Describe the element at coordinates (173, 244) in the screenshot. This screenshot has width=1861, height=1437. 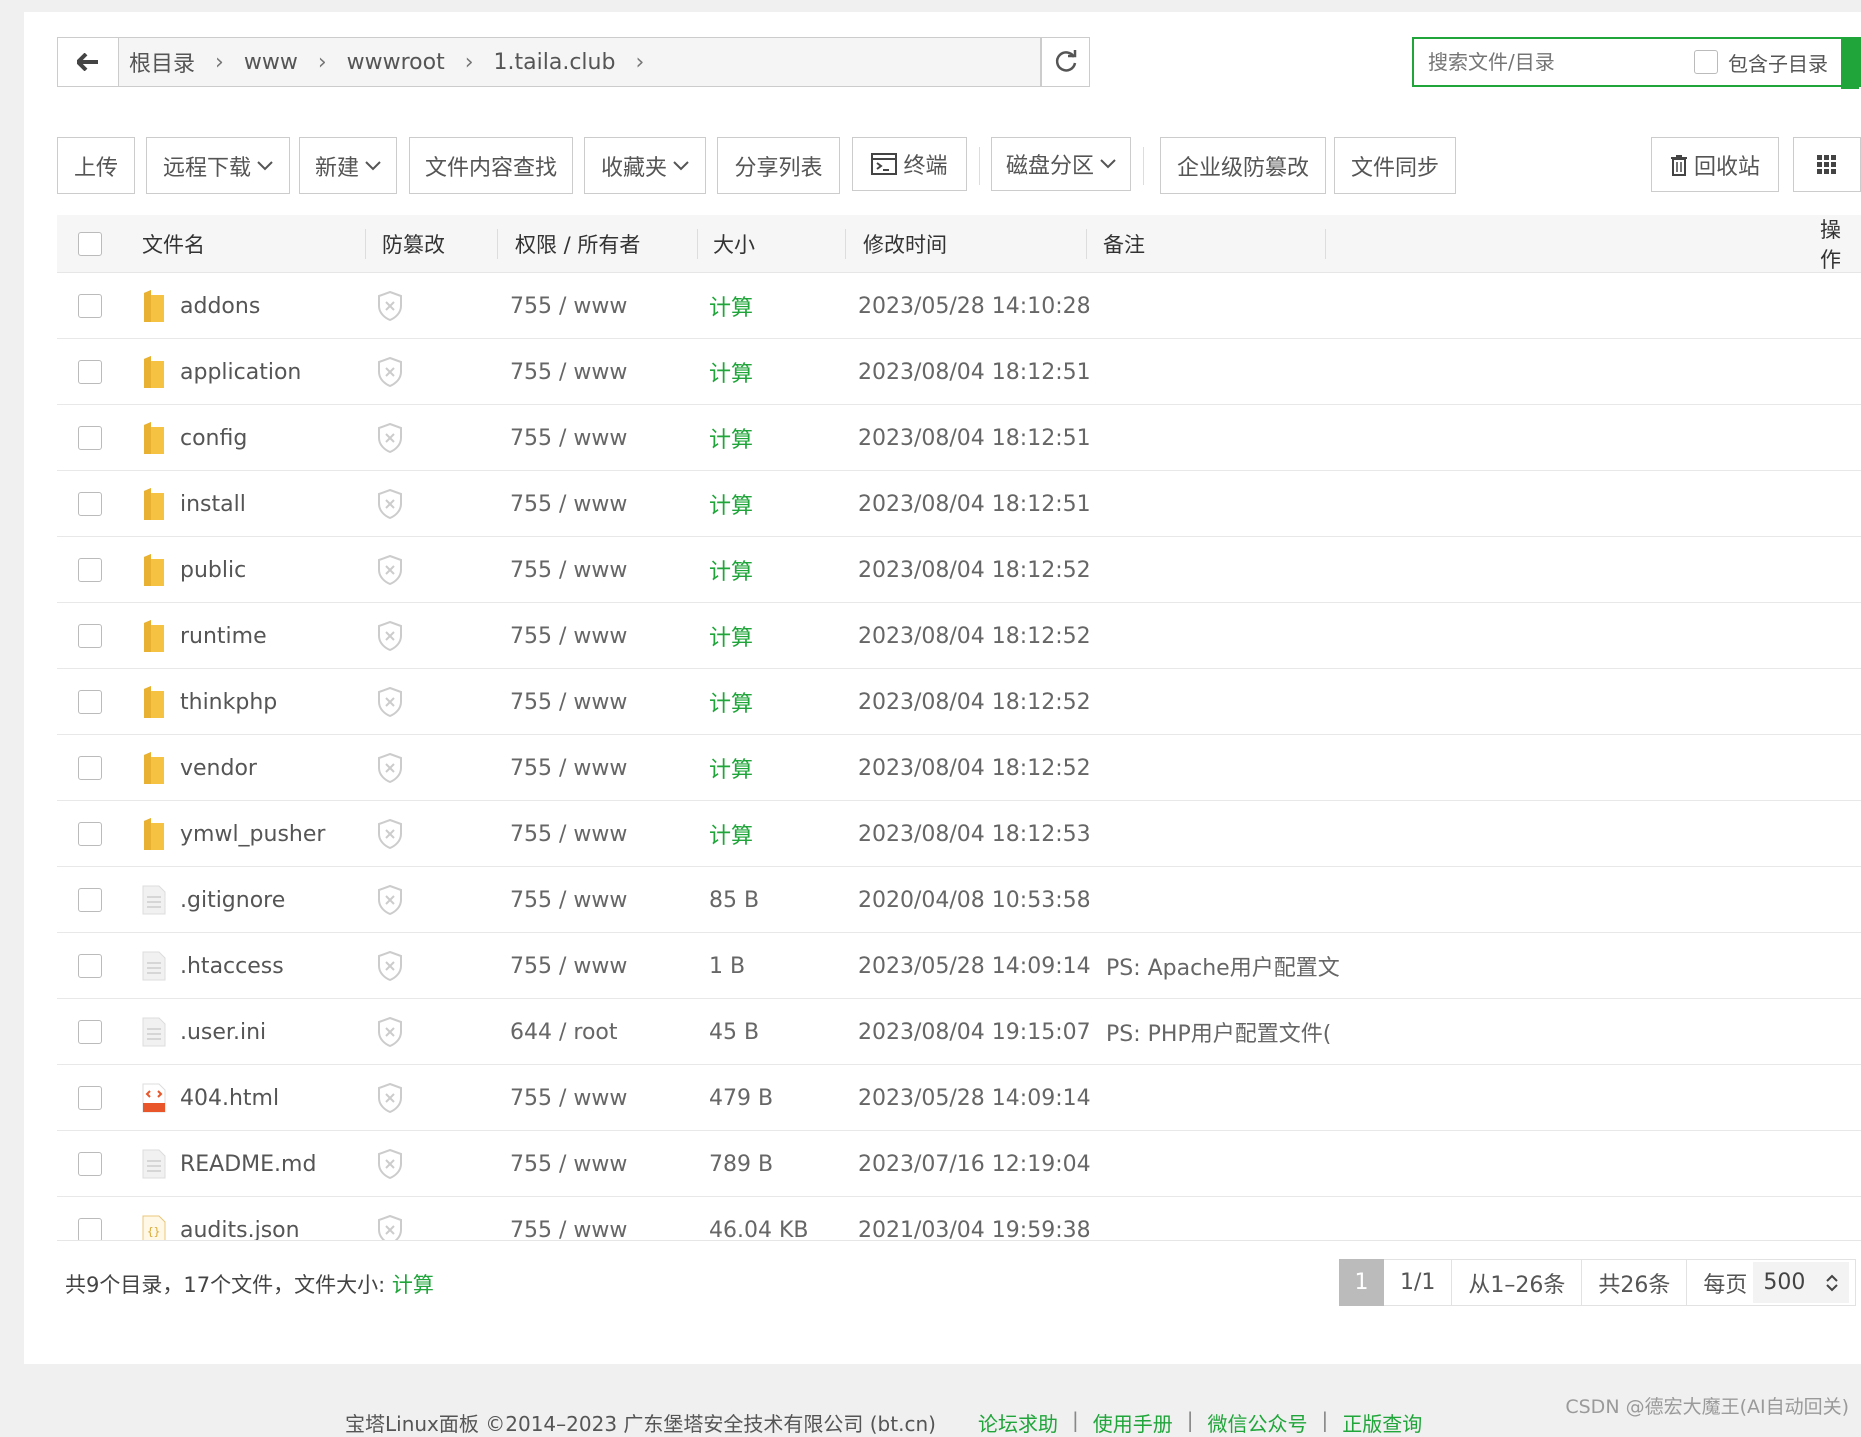
I see `col-name: 文件名` at that location.